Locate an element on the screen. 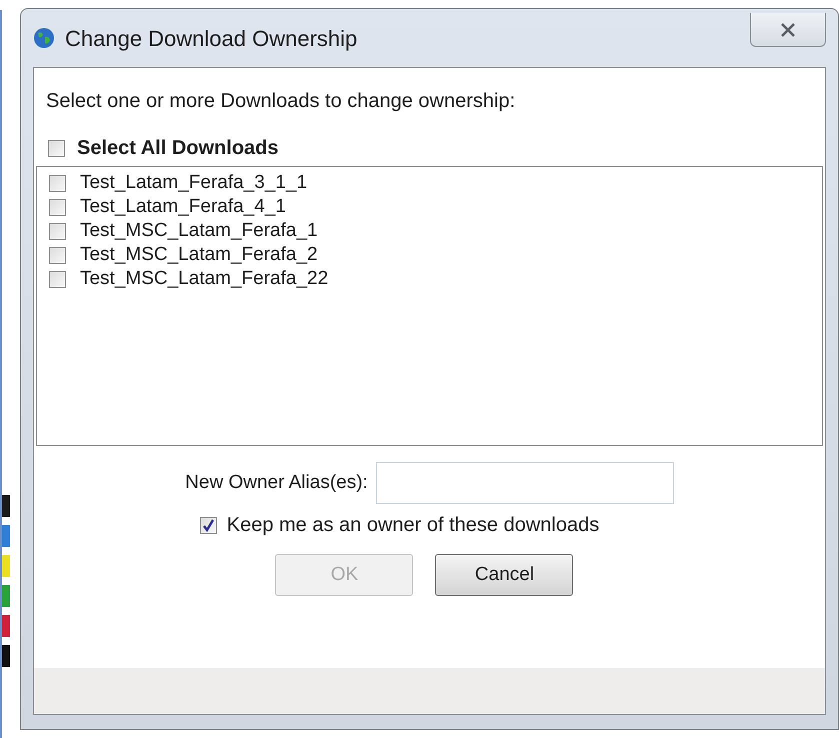 The height and width of the screenshot is (738, 839). owner-alias-field is located at coordinates (525, 483).